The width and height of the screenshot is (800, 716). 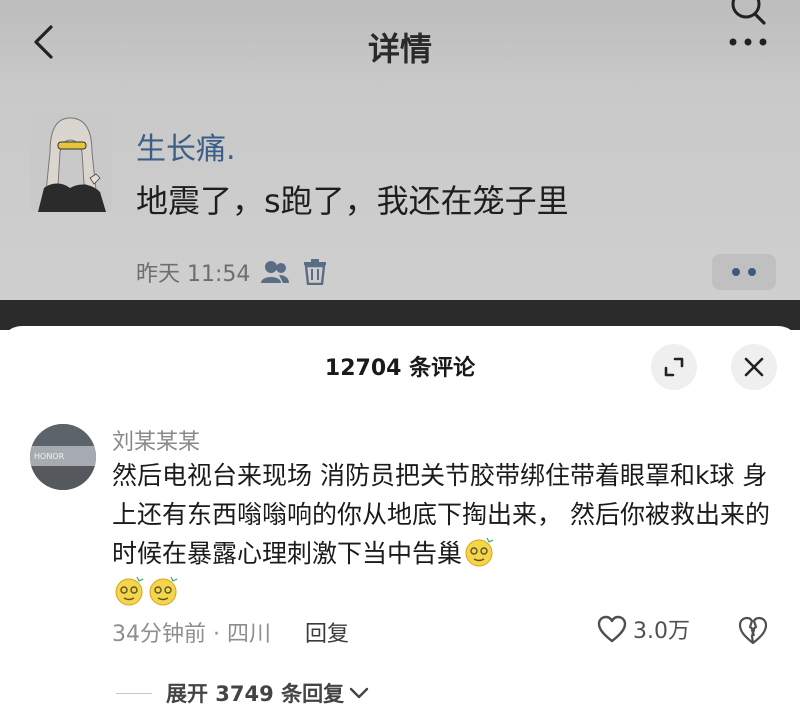 I want to click on like-count: 3.0万, so click(x=661, y=631).